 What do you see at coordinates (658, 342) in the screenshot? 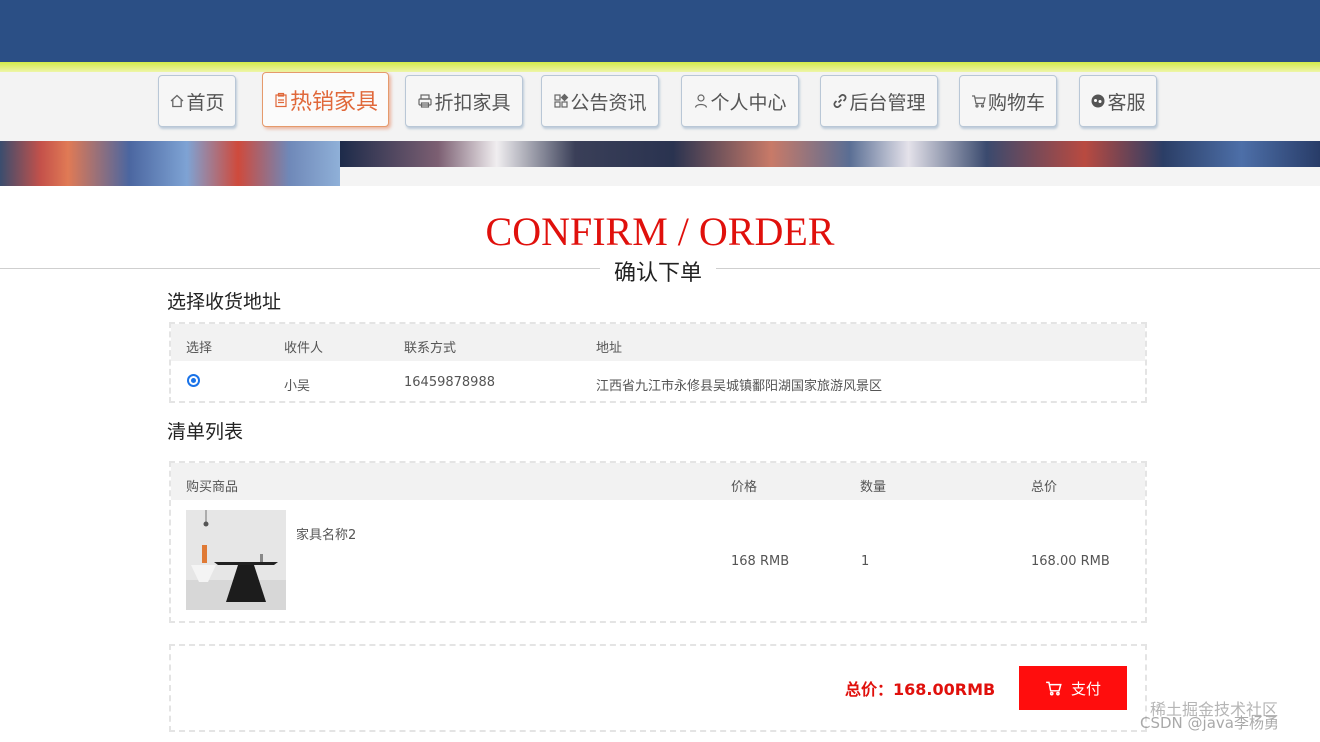
I see `address-table-header: 选择 收件人 联系方式 地址` at bounding box center [658, 342].